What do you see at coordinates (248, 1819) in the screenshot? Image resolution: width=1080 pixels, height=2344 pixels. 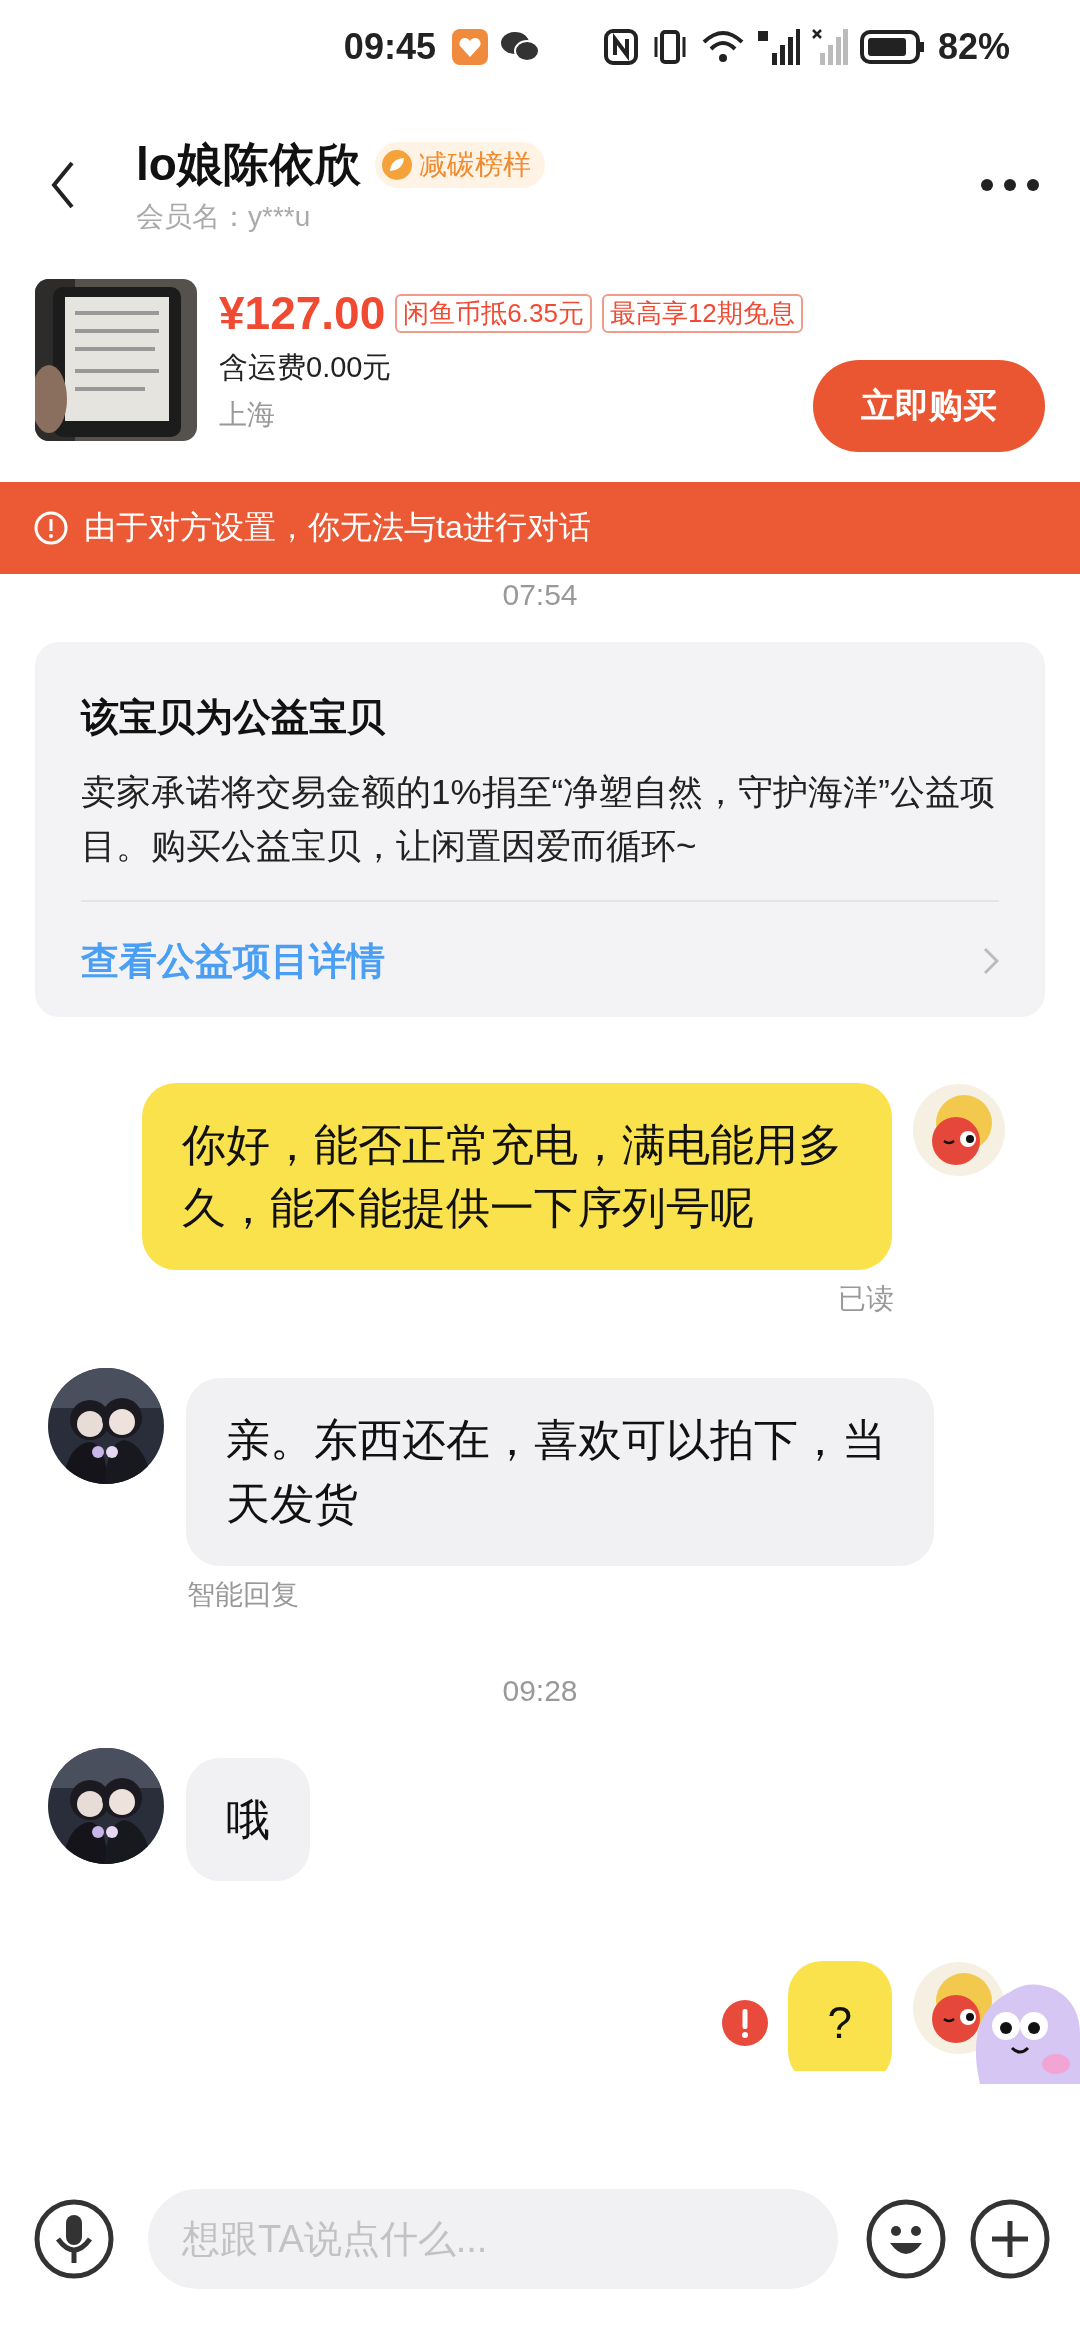 I see `received-message-bubble: 哦` at bounding box center [248, 1819].